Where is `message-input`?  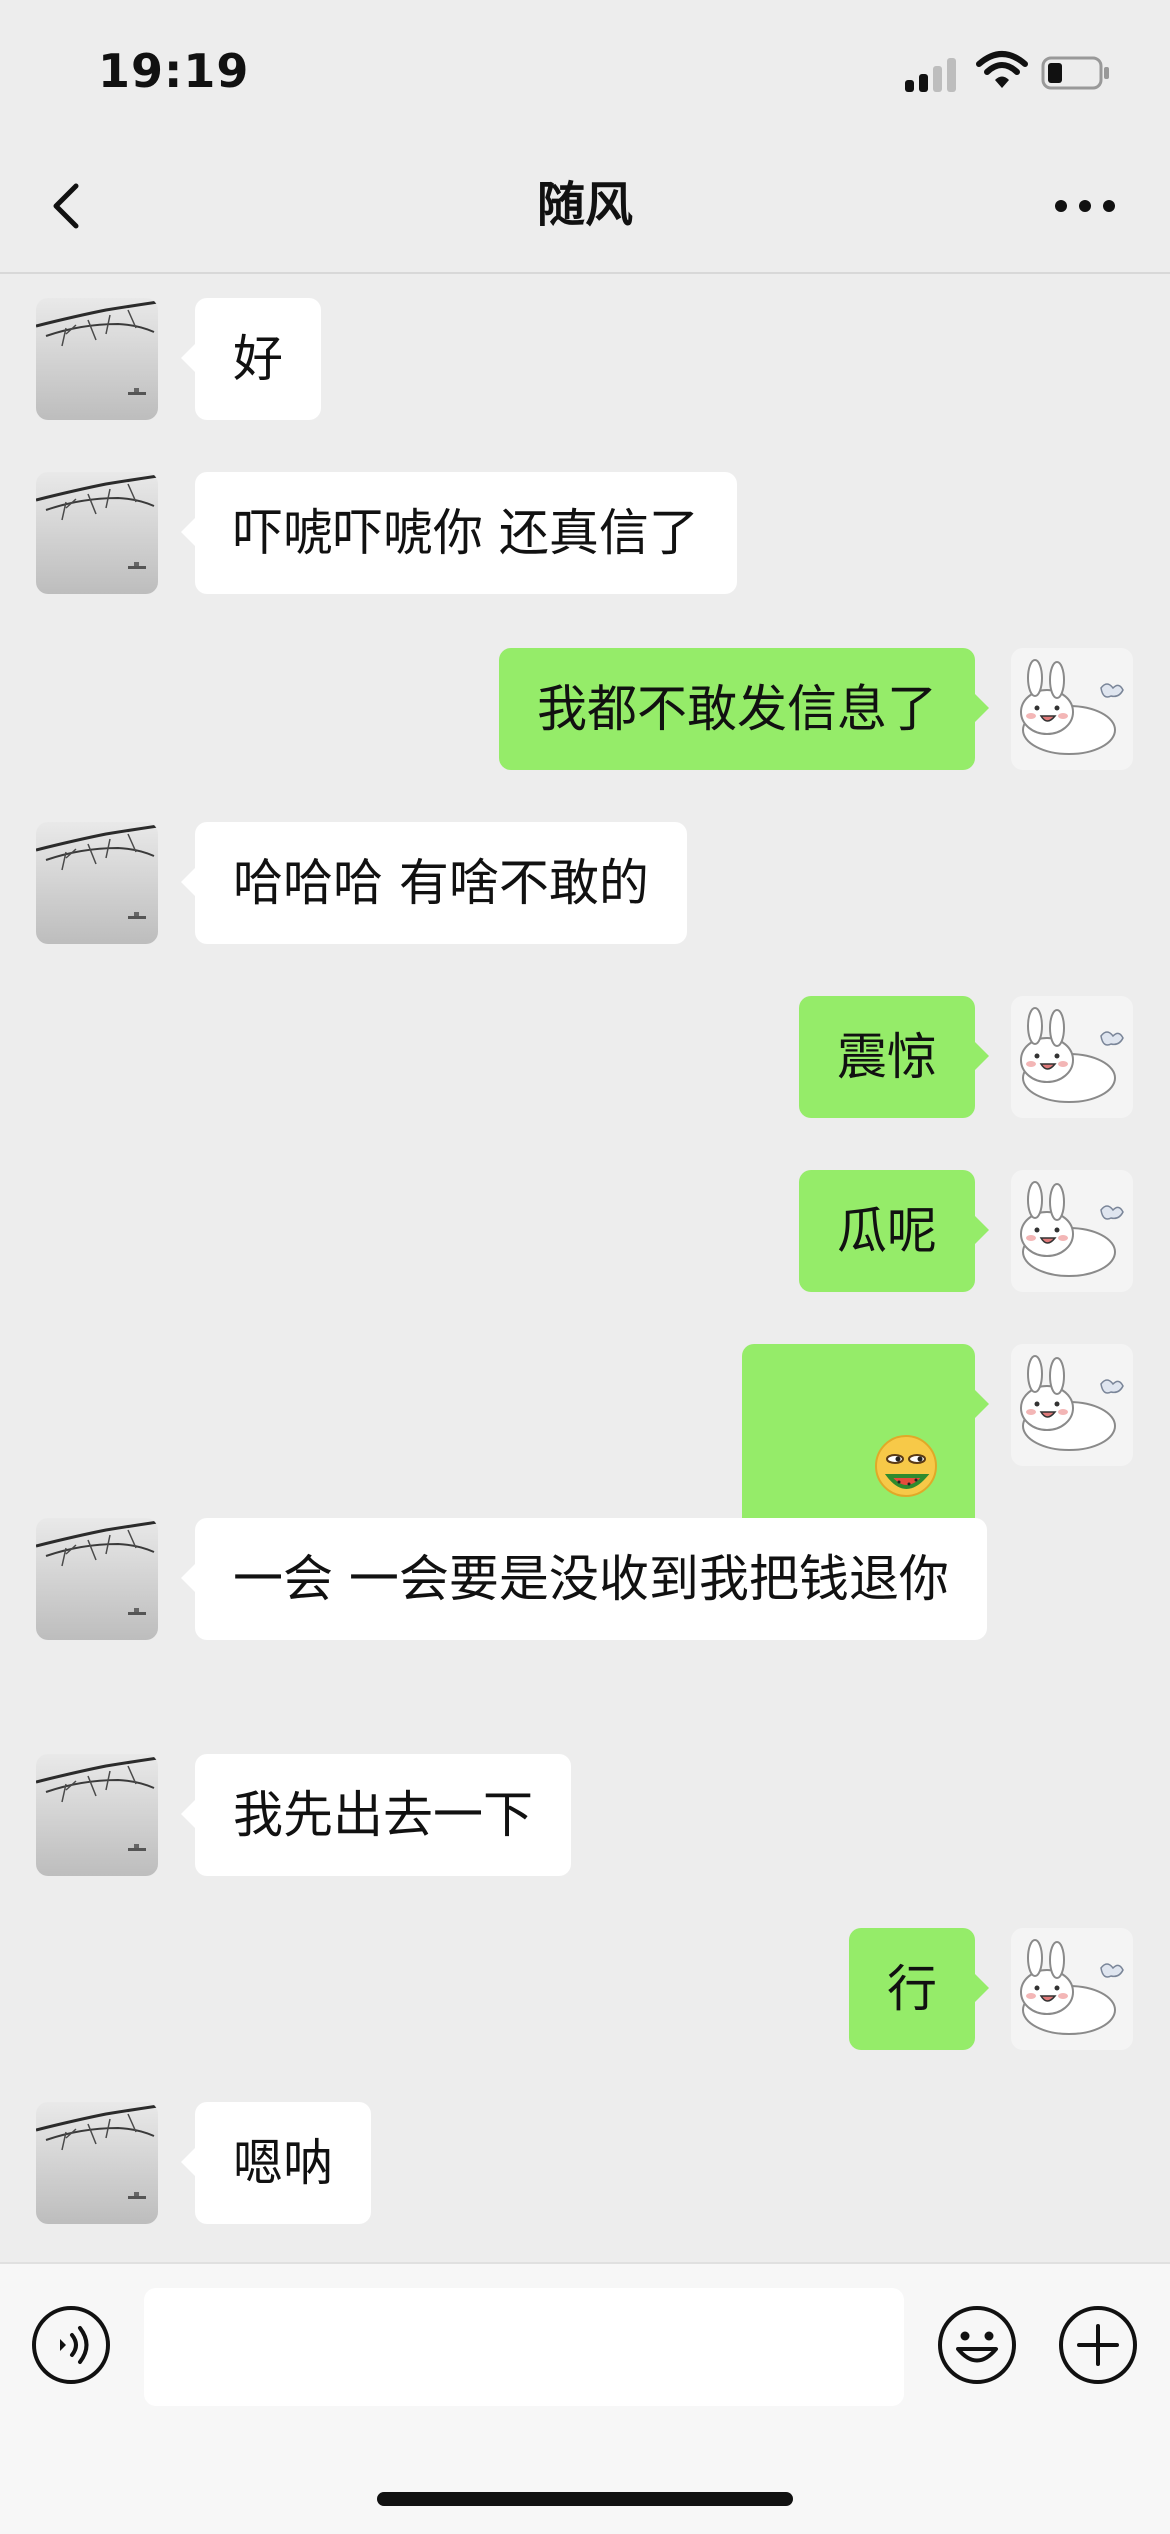
message-input is located at coordinates (524, 2347).